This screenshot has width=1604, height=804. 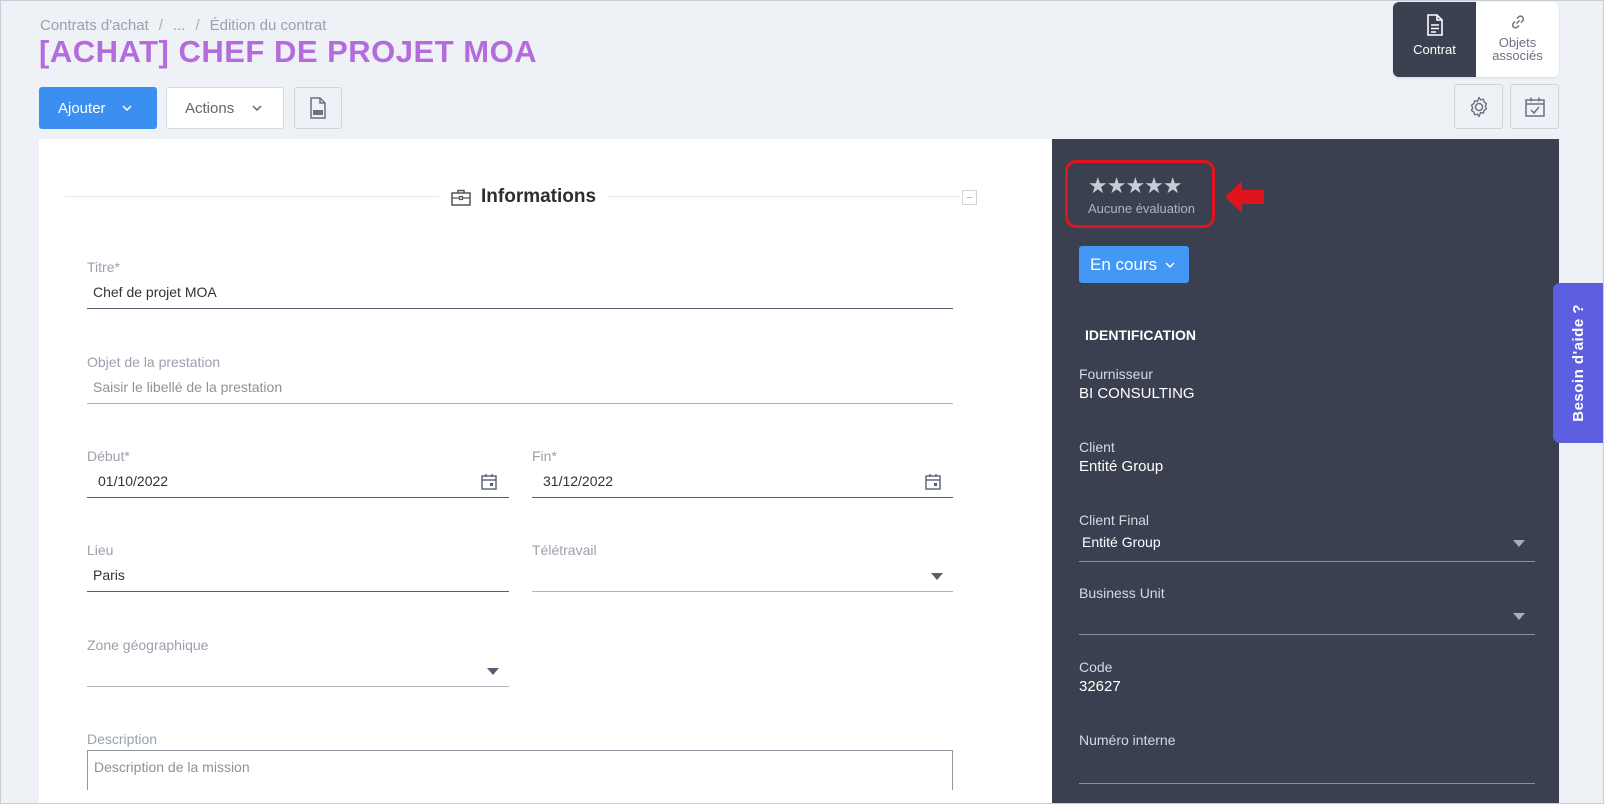 What do you see at coordinates (298, 579) in the screenshot?
I see `lieu-input: Paris` at bounding box center [298, 579].